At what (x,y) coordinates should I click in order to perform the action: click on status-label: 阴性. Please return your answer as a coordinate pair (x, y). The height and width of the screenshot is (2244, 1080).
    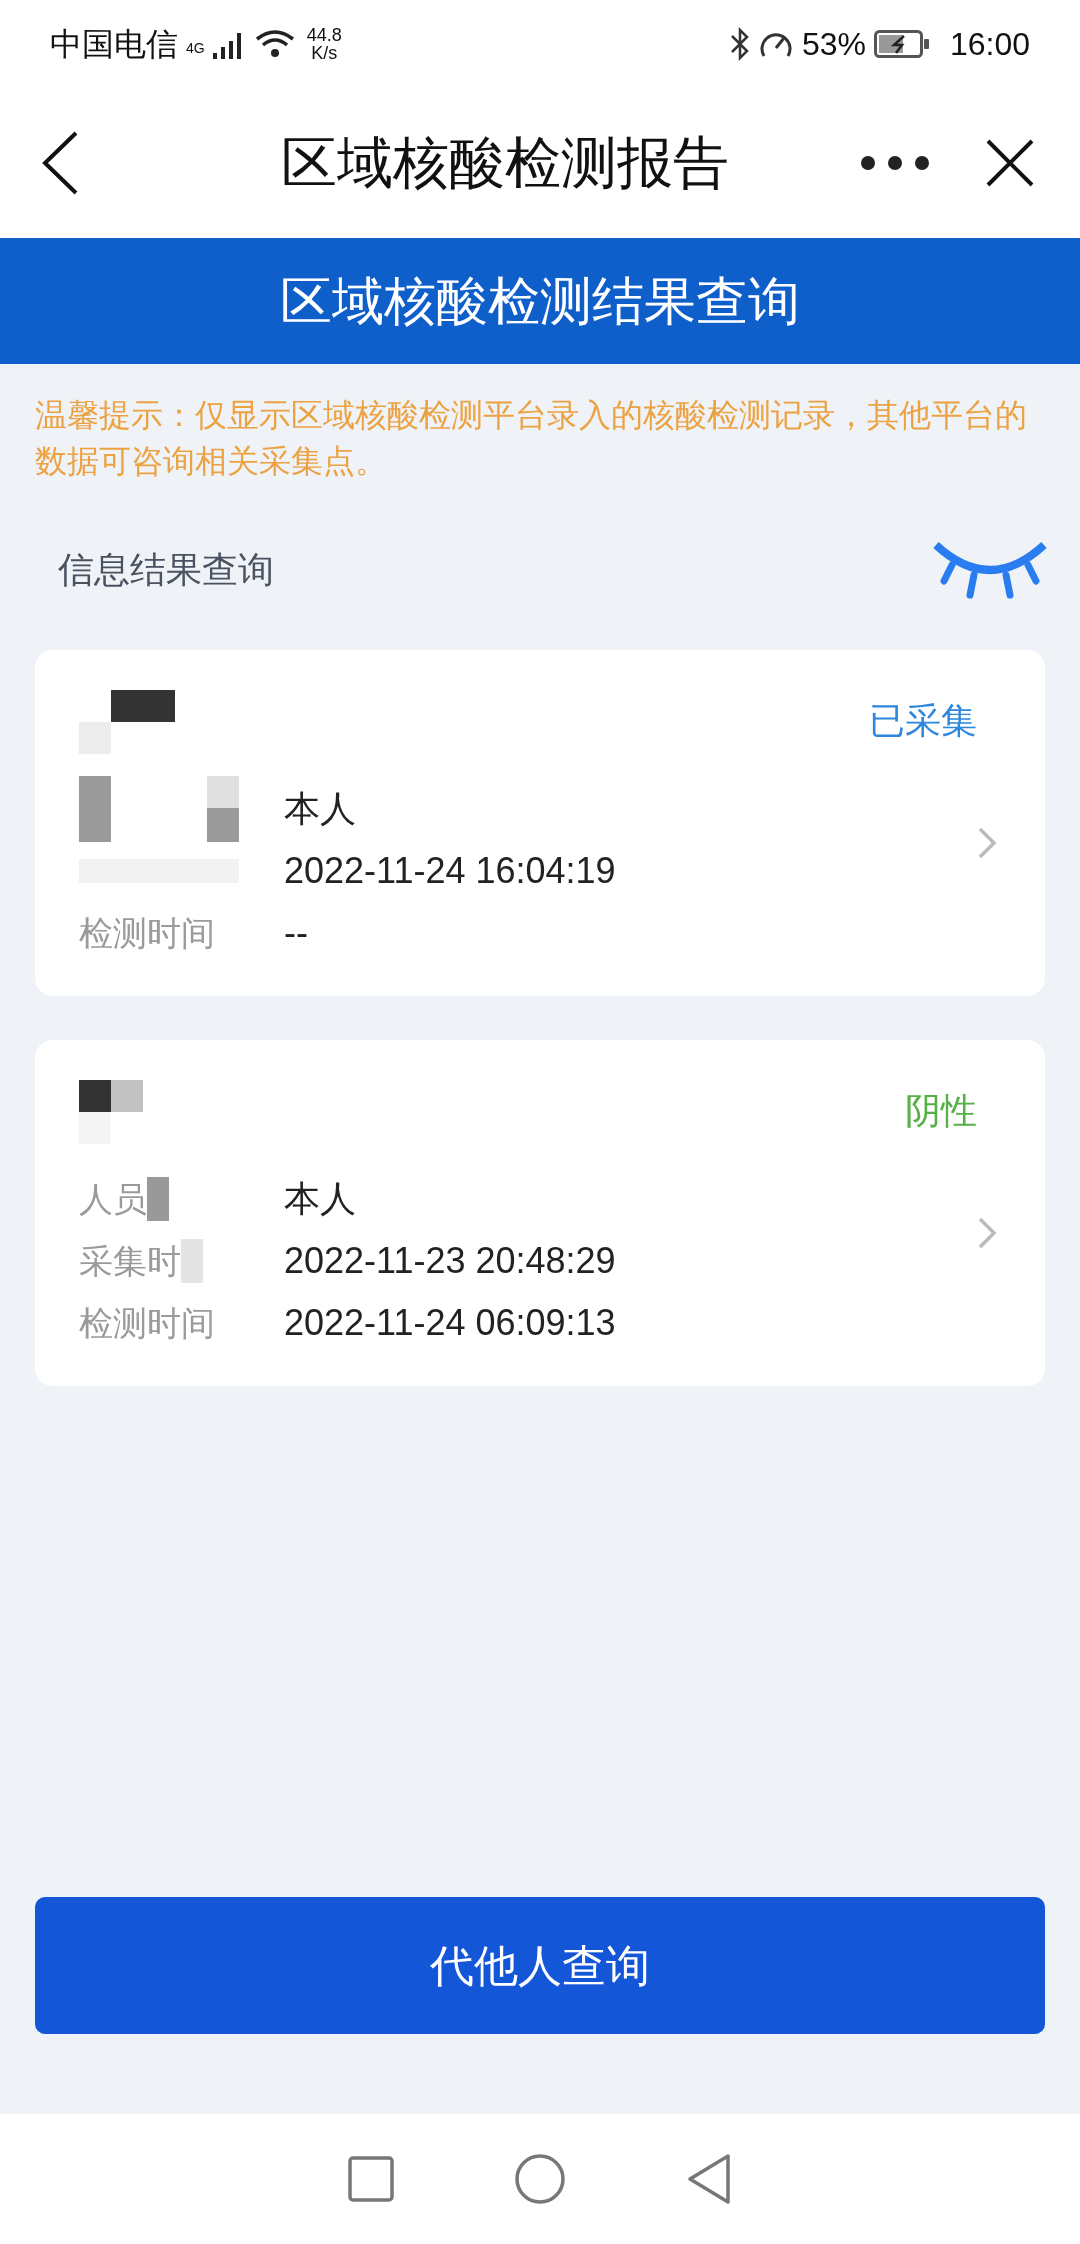
    Looking at the image, I should click on (941, 1111).